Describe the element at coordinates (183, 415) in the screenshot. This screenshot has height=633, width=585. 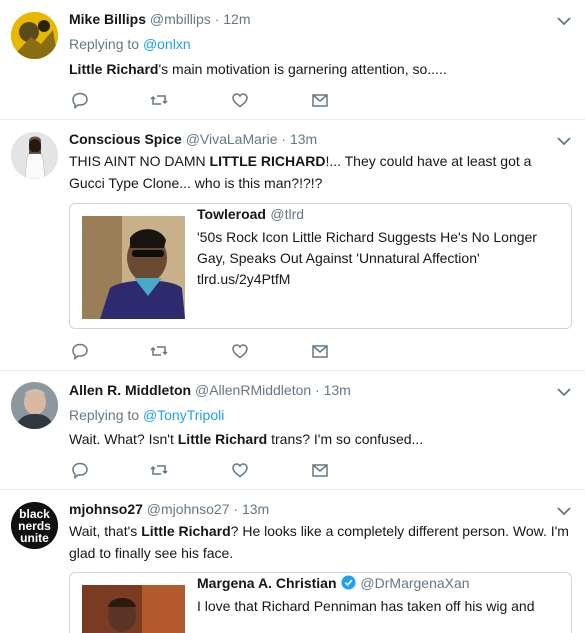
I see `replying-to-handle: @TonyTripoli` at that location.